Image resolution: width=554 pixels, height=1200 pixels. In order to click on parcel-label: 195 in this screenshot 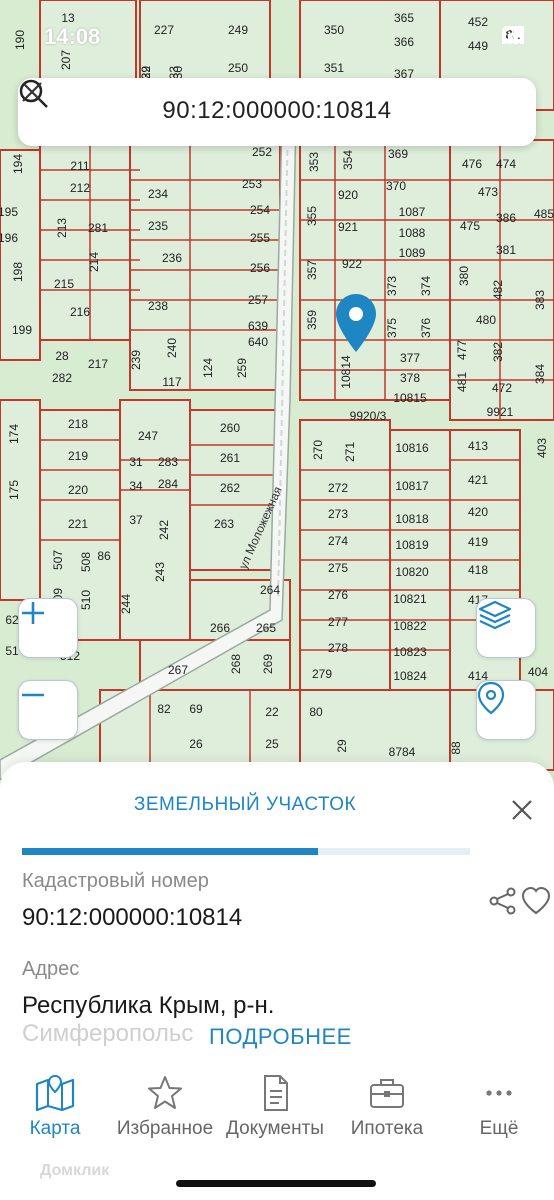, I will do `click(9, 212)`.